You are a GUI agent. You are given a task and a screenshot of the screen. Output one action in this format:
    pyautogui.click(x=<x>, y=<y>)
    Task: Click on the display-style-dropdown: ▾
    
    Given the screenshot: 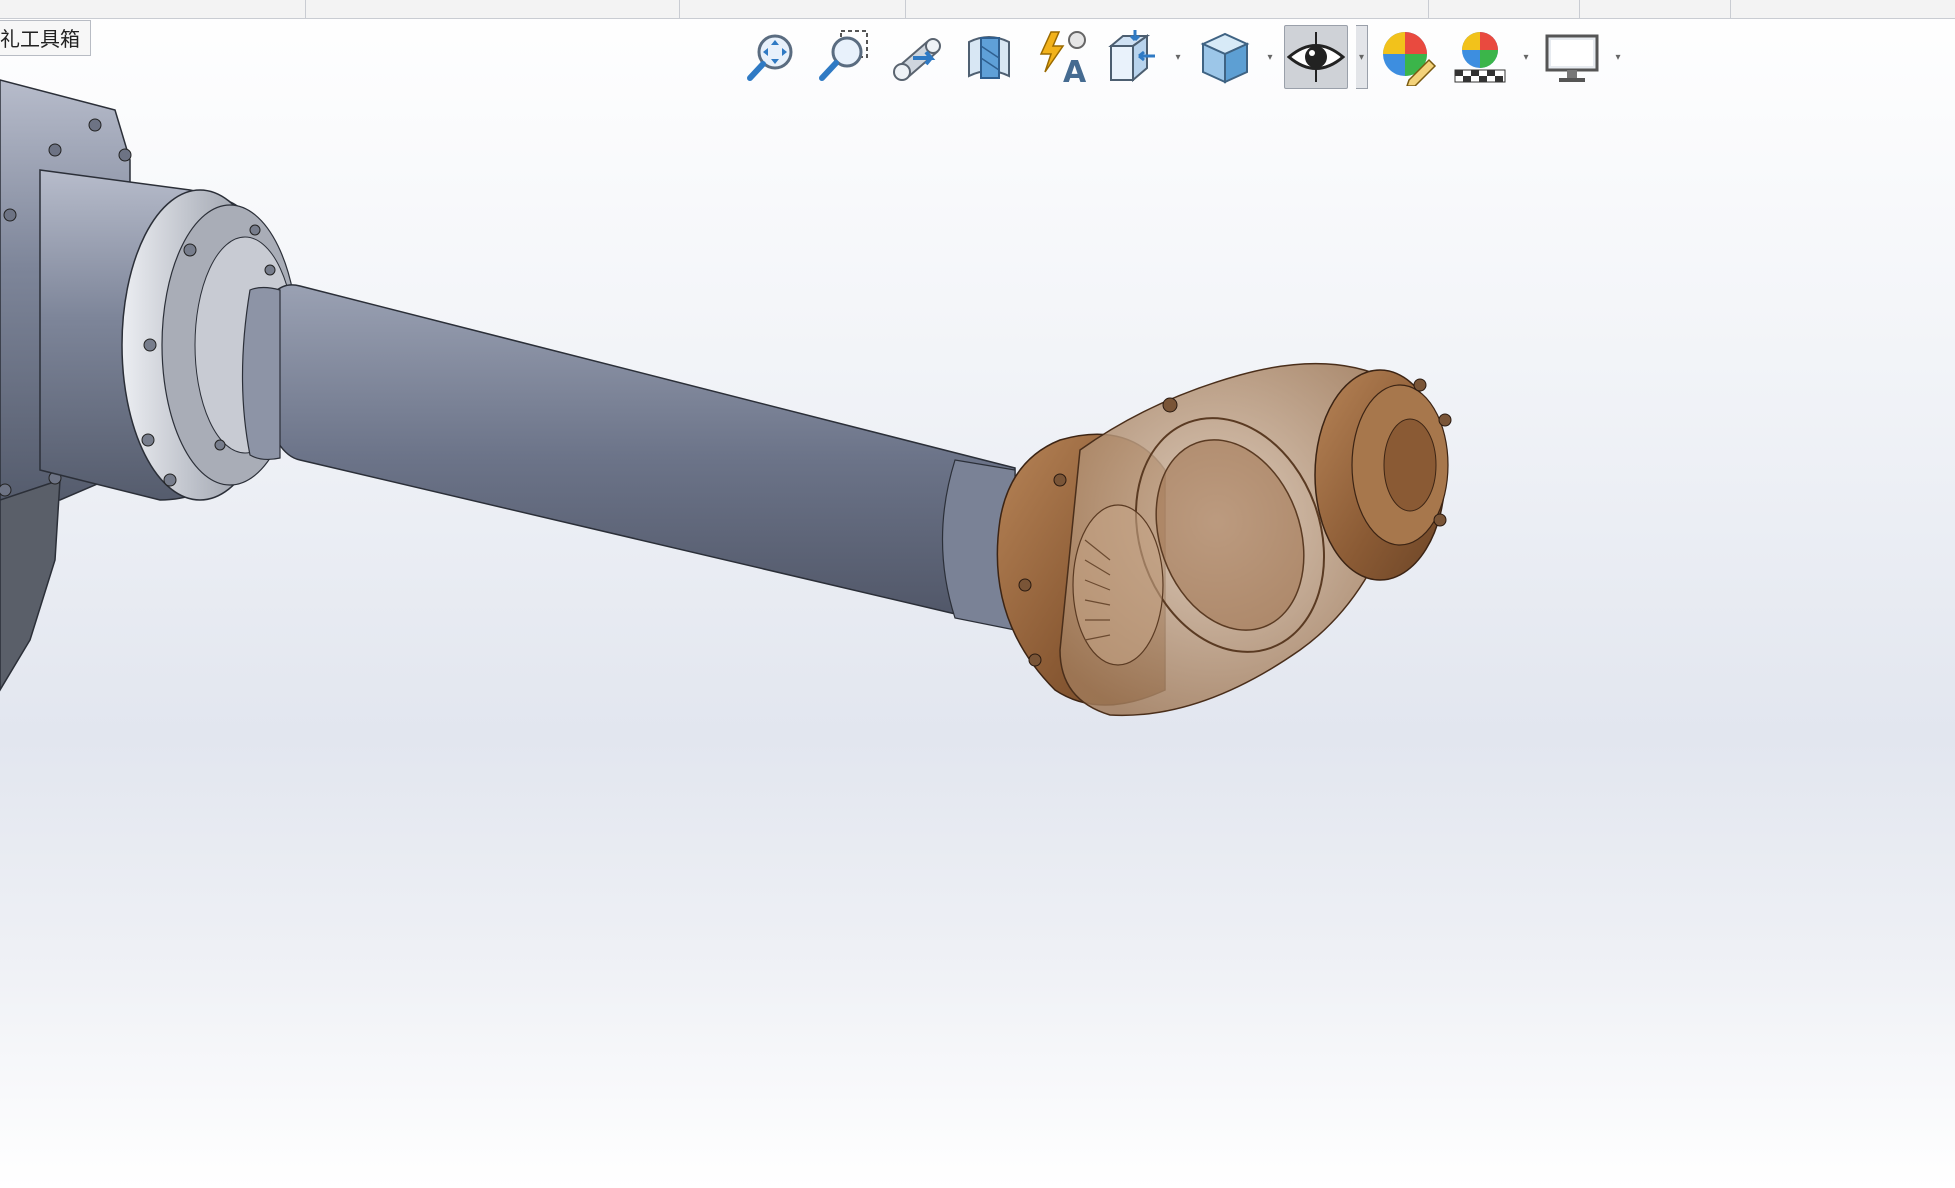 What is the action you would take?
    pyautogui.click(x=1270, y=57)
    